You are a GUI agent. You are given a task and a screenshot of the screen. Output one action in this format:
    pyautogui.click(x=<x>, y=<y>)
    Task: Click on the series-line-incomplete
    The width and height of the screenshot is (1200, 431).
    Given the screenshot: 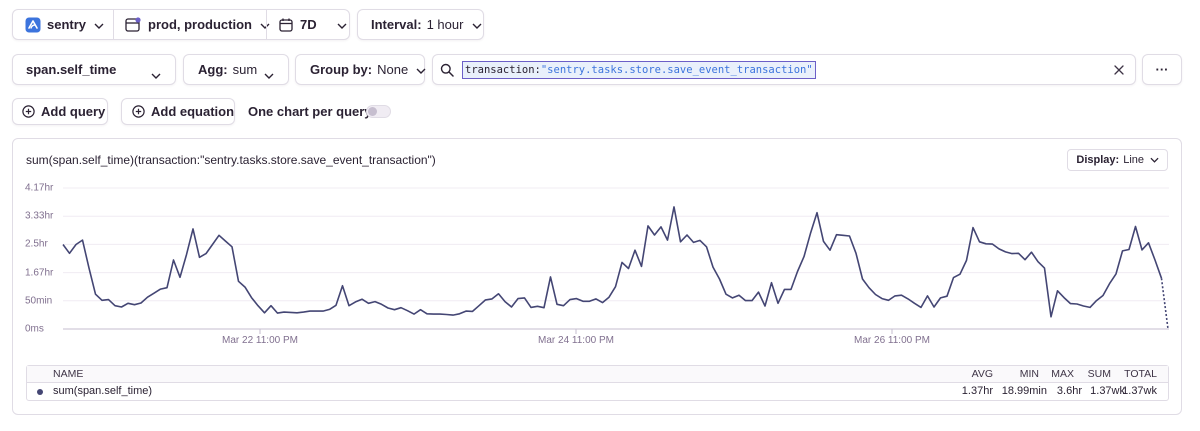 What is the action you would take?
    pyautogui.click(x=1164, y=304)
    